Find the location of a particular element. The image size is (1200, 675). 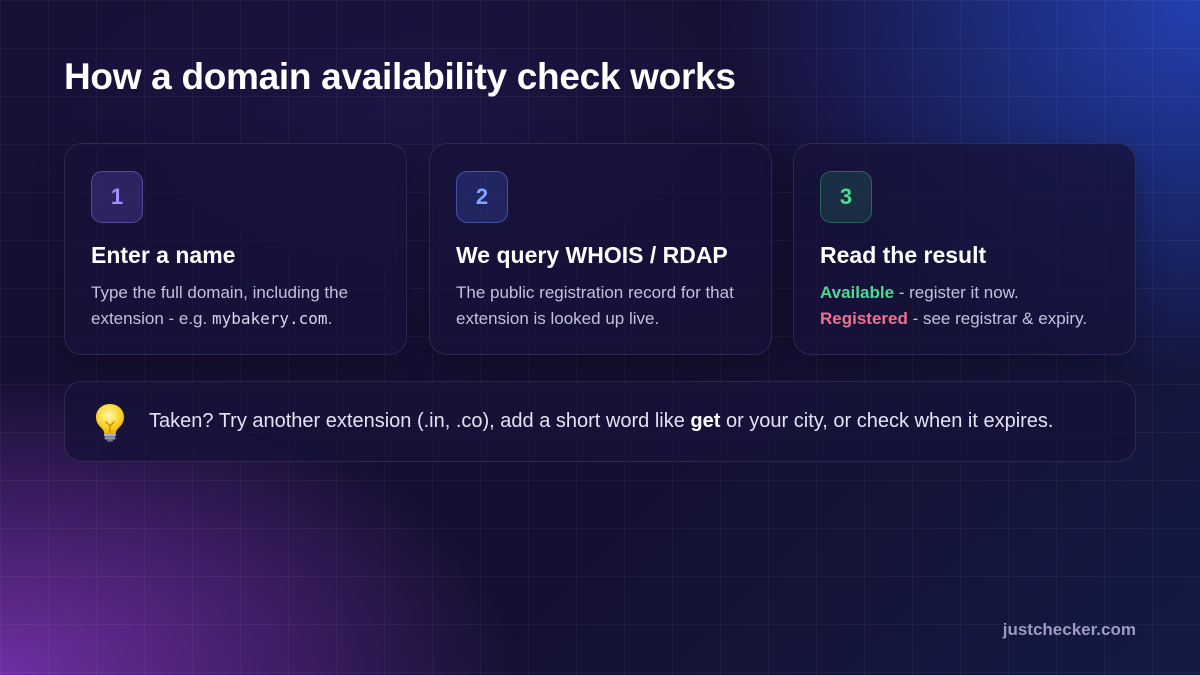

step-number-badge: 3 is located at coordinates (846, 197).